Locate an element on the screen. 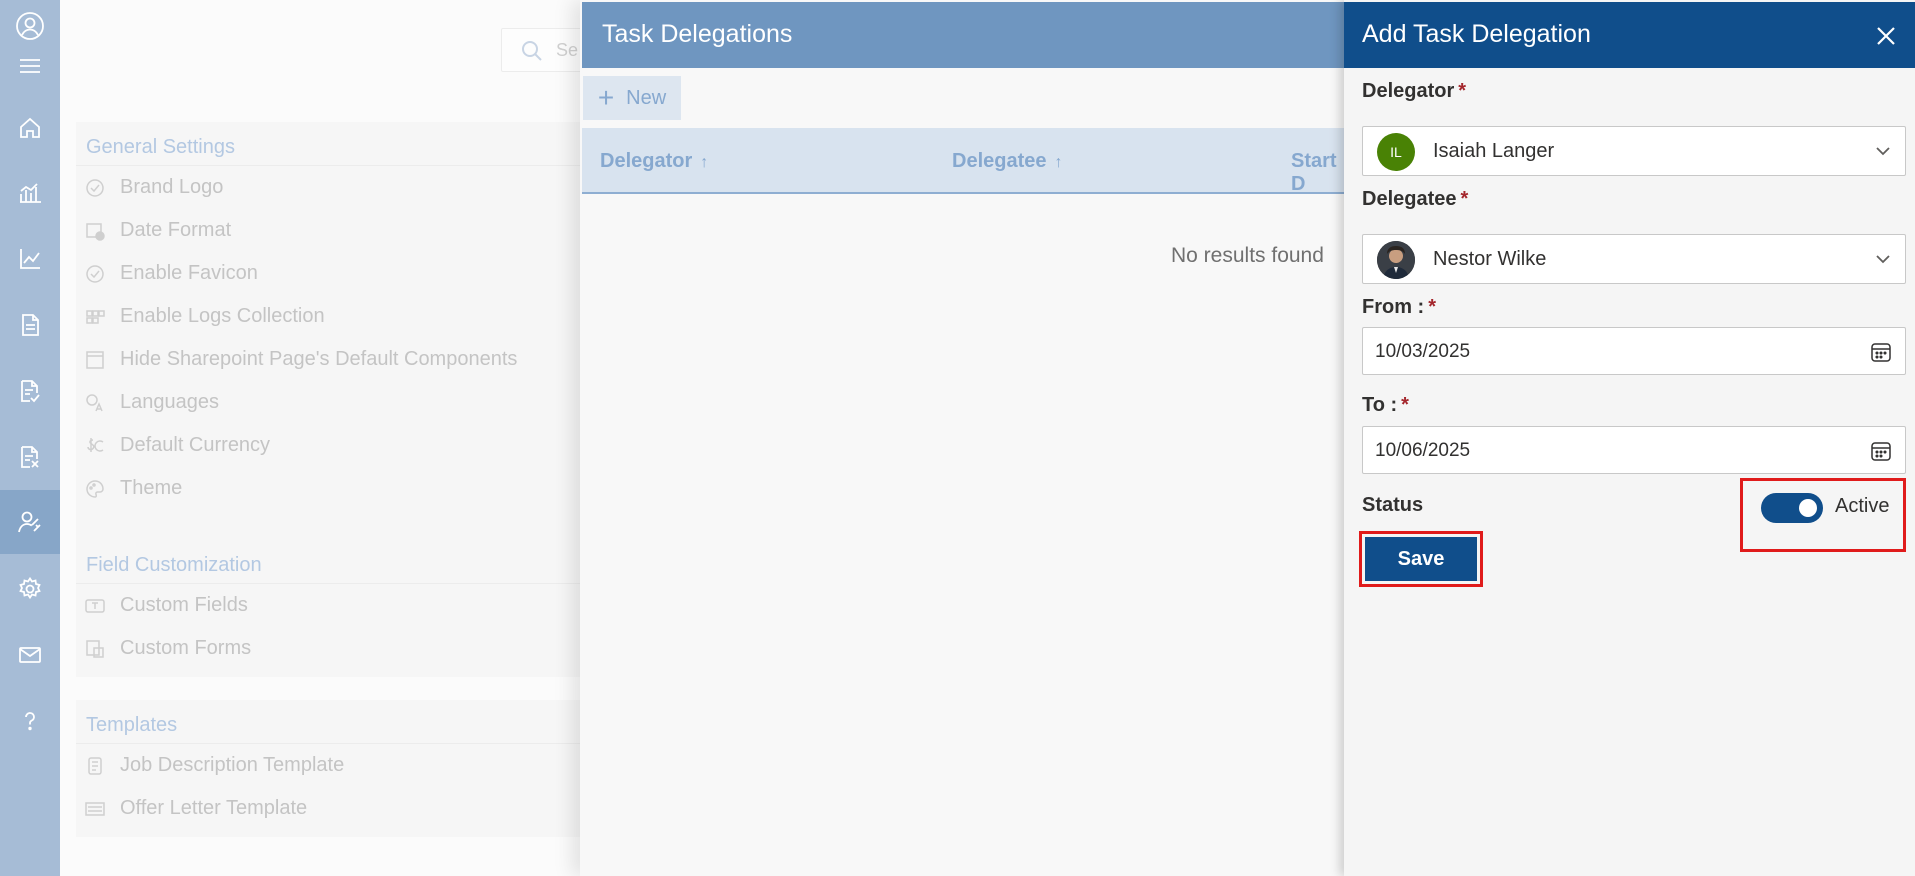 This screenshot has width=1915, height=876. label-text: To : is located at coordinates (1380, 405).